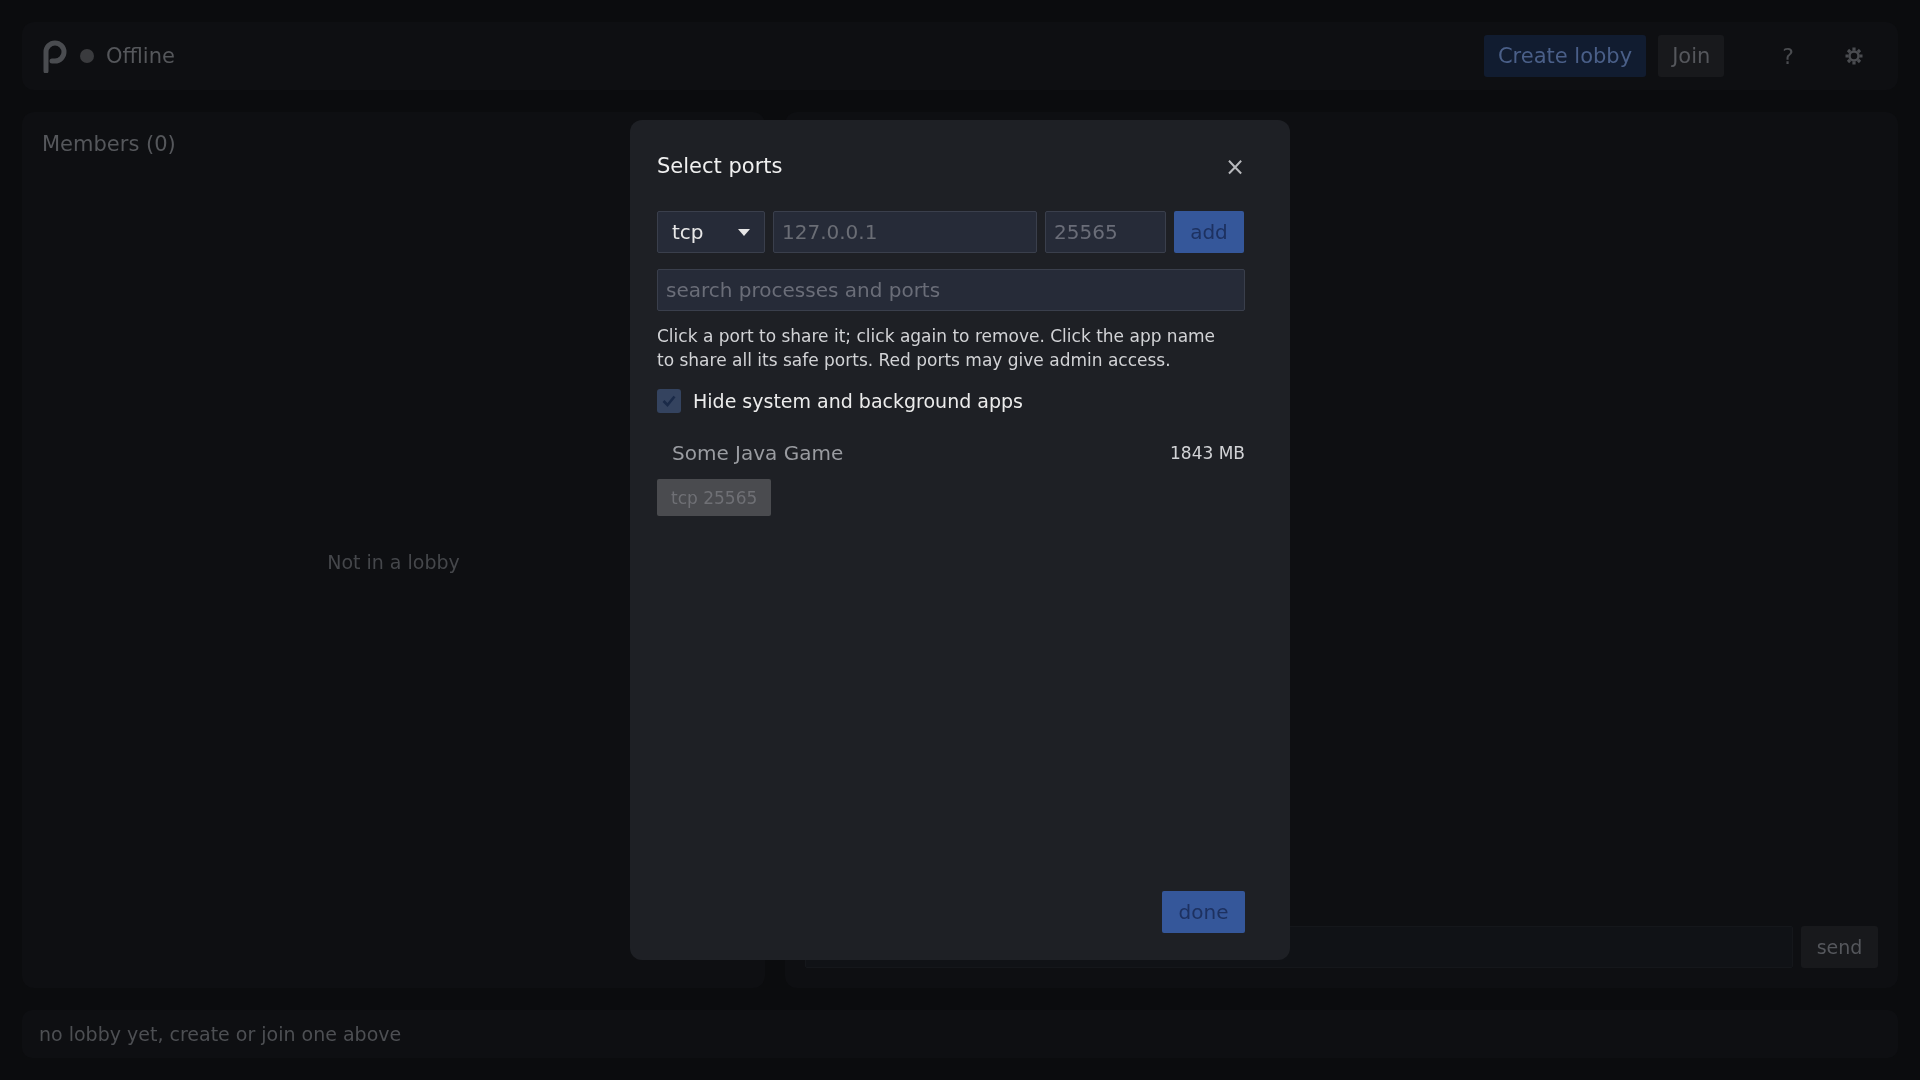 This screenshot has height=1080, width=1920. I want to click on port-field: 25565, so click(1105, 232).